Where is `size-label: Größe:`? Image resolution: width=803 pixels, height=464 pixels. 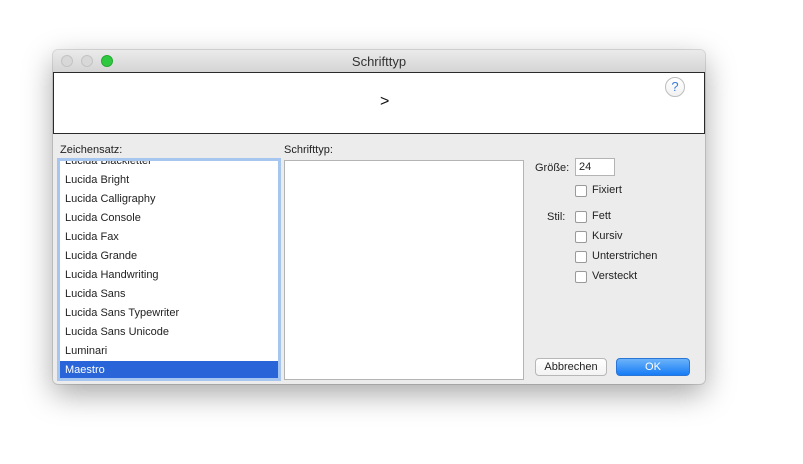 size-label: Größe: is located at coordinates (552, 168).